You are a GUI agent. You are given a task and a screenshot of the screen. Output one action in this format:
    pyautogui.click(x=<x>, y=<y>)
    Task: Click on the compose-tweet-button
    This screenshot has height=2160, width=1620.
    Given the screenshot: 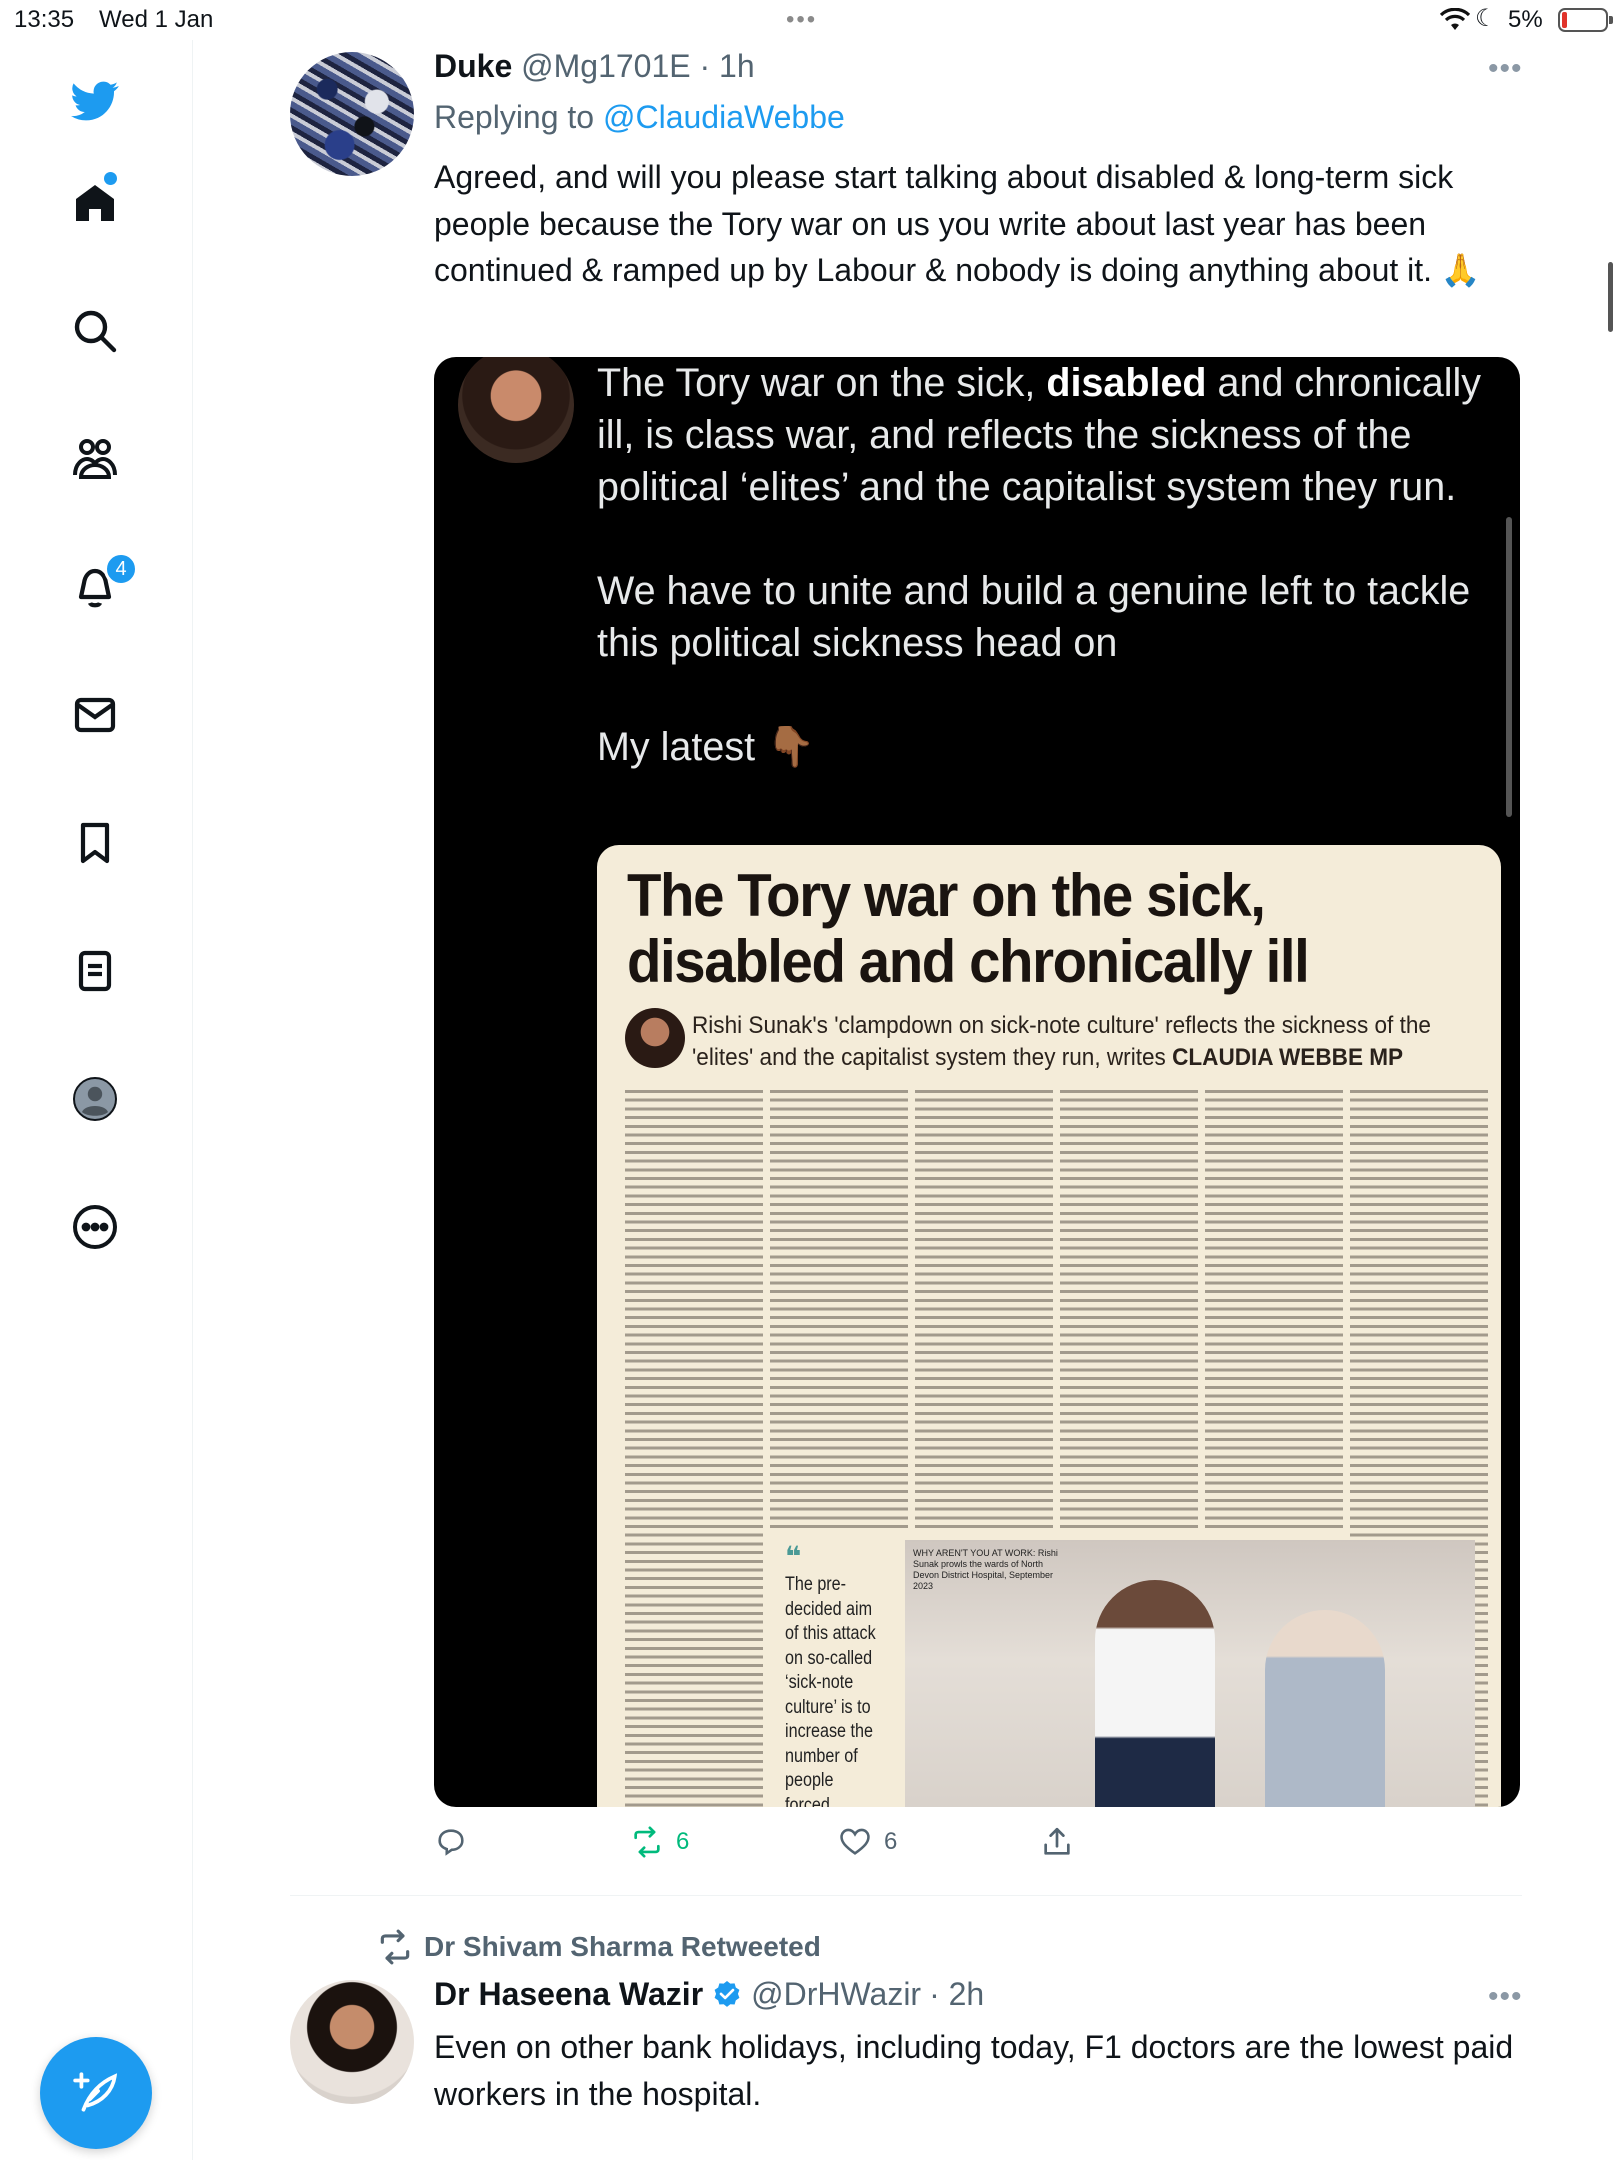 What is the action you would take?
    pyautogui.click(x=96, y=2093)
    